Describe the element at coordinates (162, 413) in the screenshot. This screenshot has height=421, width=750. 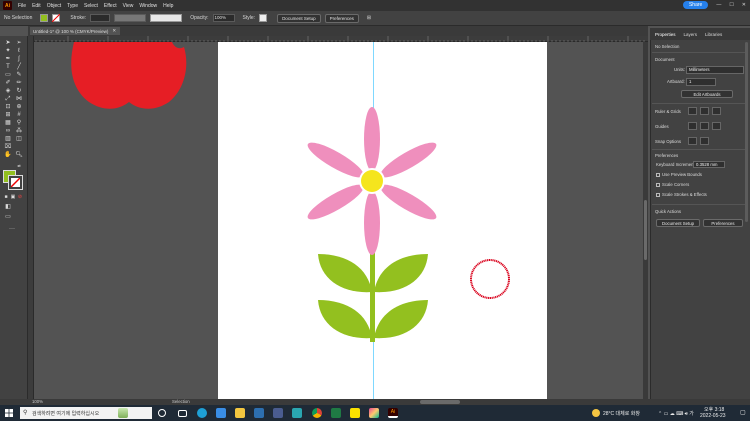
I see `cortana-icon` at that location.